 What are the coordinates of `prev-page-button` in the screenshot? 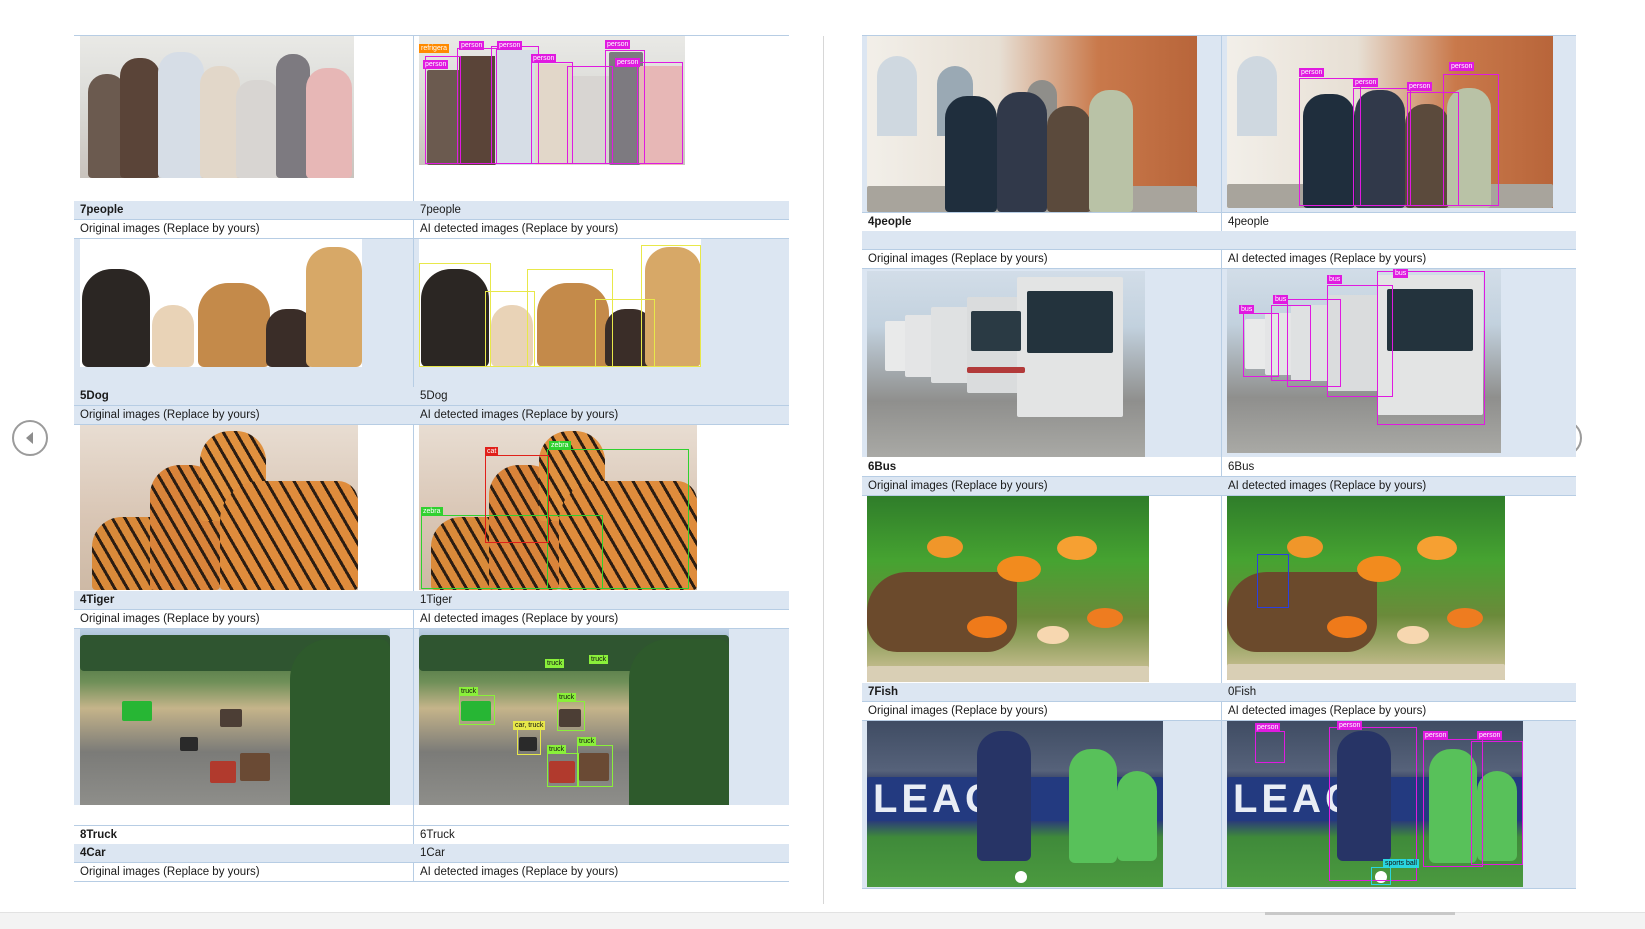 It's located at (30, 438).